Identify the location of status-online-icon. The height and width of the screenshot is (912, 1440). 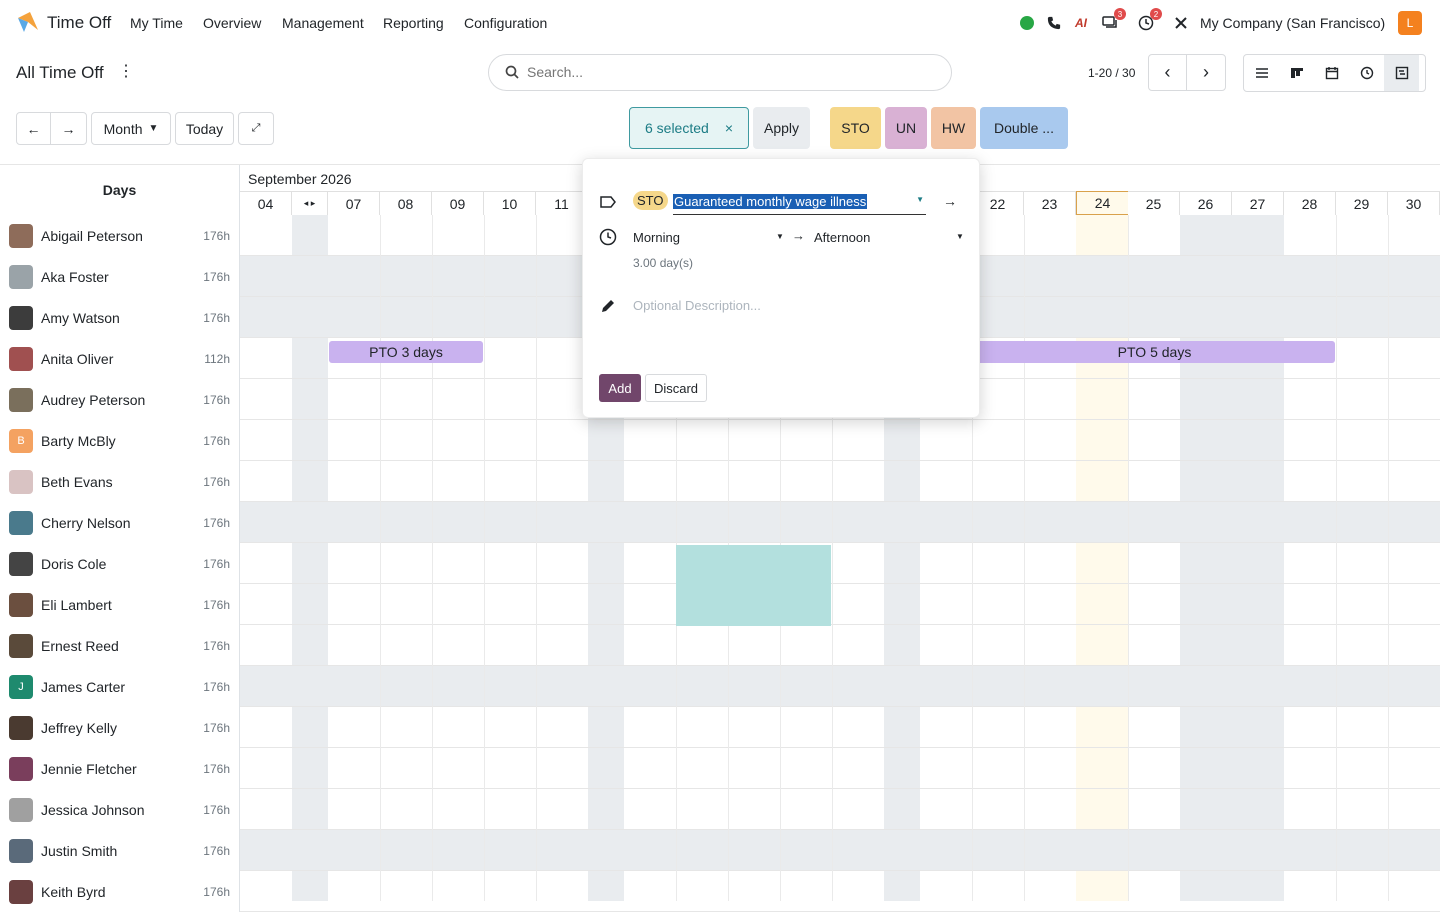
(1027, 23).